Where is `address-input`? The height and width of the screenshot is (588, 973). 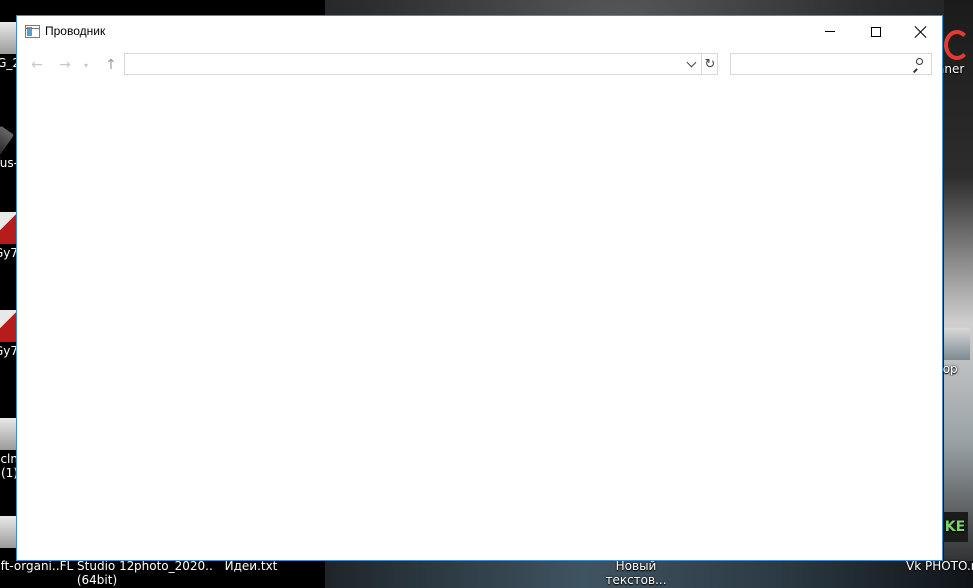
address-input is located at coordinates (411, 64).